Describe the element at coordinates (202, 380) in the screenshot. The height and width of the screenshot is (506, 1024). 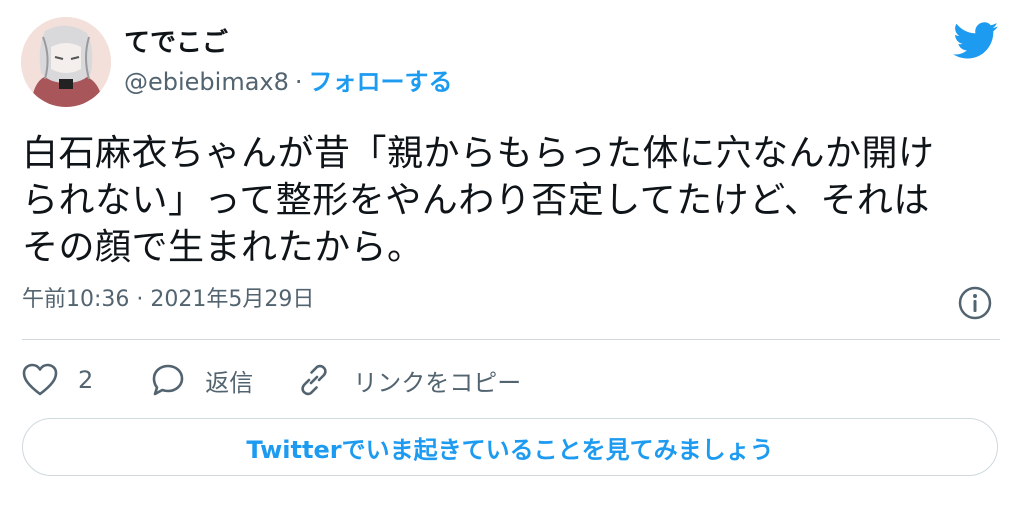
I see `reply-button: 返信` at that location.